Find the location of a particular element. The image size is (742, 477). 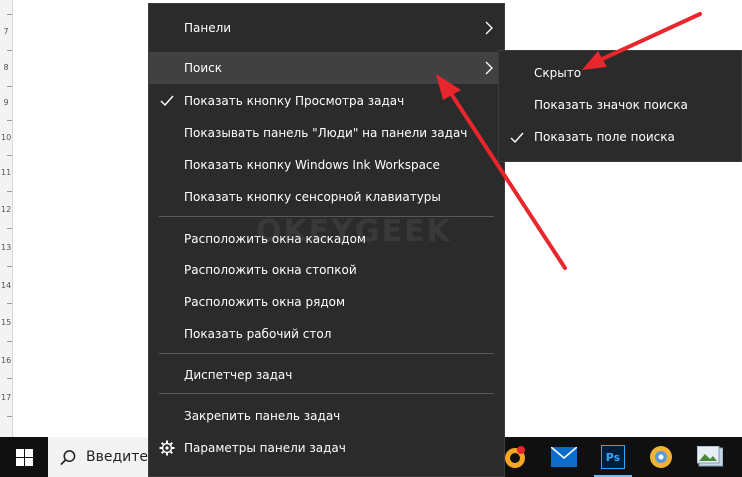

menu-item-panels: Панели is located at coordinates (326, 28).